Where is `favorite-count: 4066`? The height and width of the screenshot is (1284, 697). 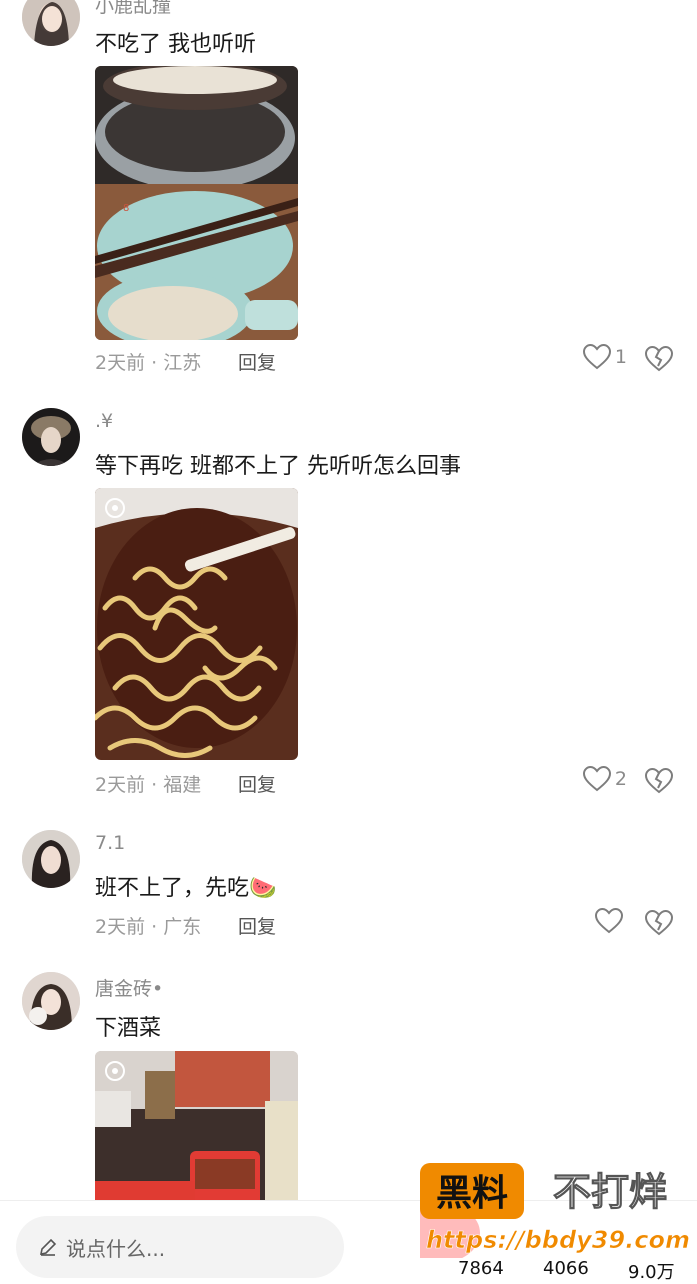 favorite-count: 4066 is located at coordinates (566, 1268).